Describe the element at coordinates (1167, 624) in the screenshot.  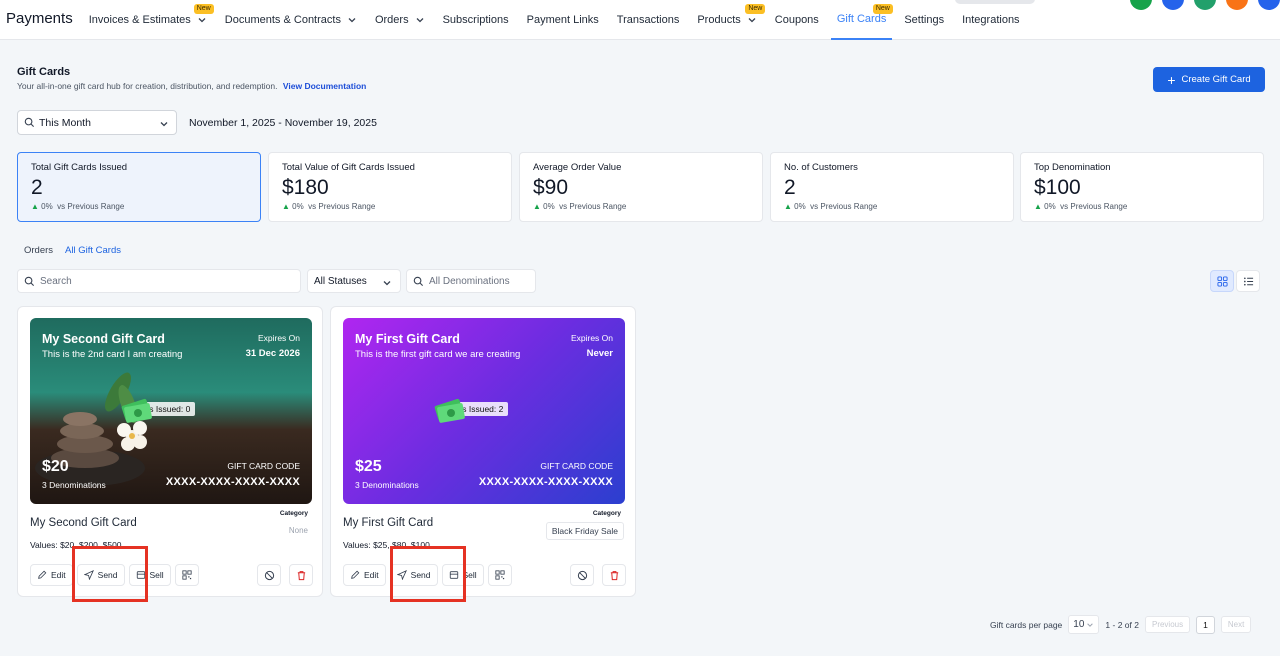
I see `previous-page-button: Previous` at that location.